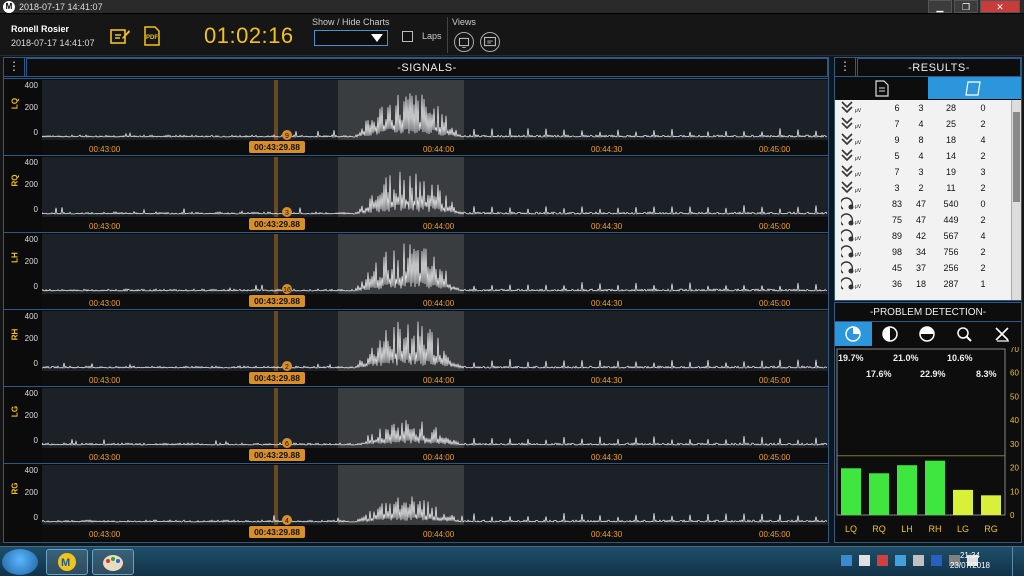 The width and height of the screenshot is (1024, 576). What do you see at coordinates (923, 268) in the screenshot?
I see `result-row: μV 45 37 256 2` at bounding box center [923, 268].